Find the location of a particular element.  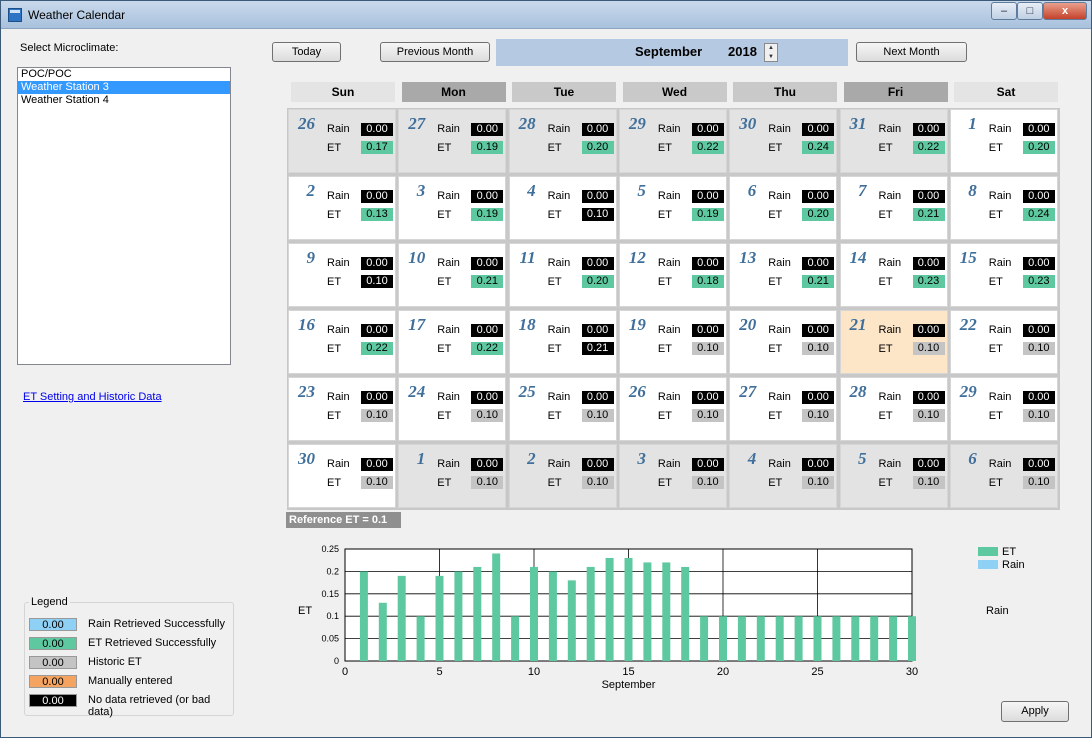

calendar-day-cell: 27 Rain ET 0.00 0.10 is located at coordinates (783, 409).